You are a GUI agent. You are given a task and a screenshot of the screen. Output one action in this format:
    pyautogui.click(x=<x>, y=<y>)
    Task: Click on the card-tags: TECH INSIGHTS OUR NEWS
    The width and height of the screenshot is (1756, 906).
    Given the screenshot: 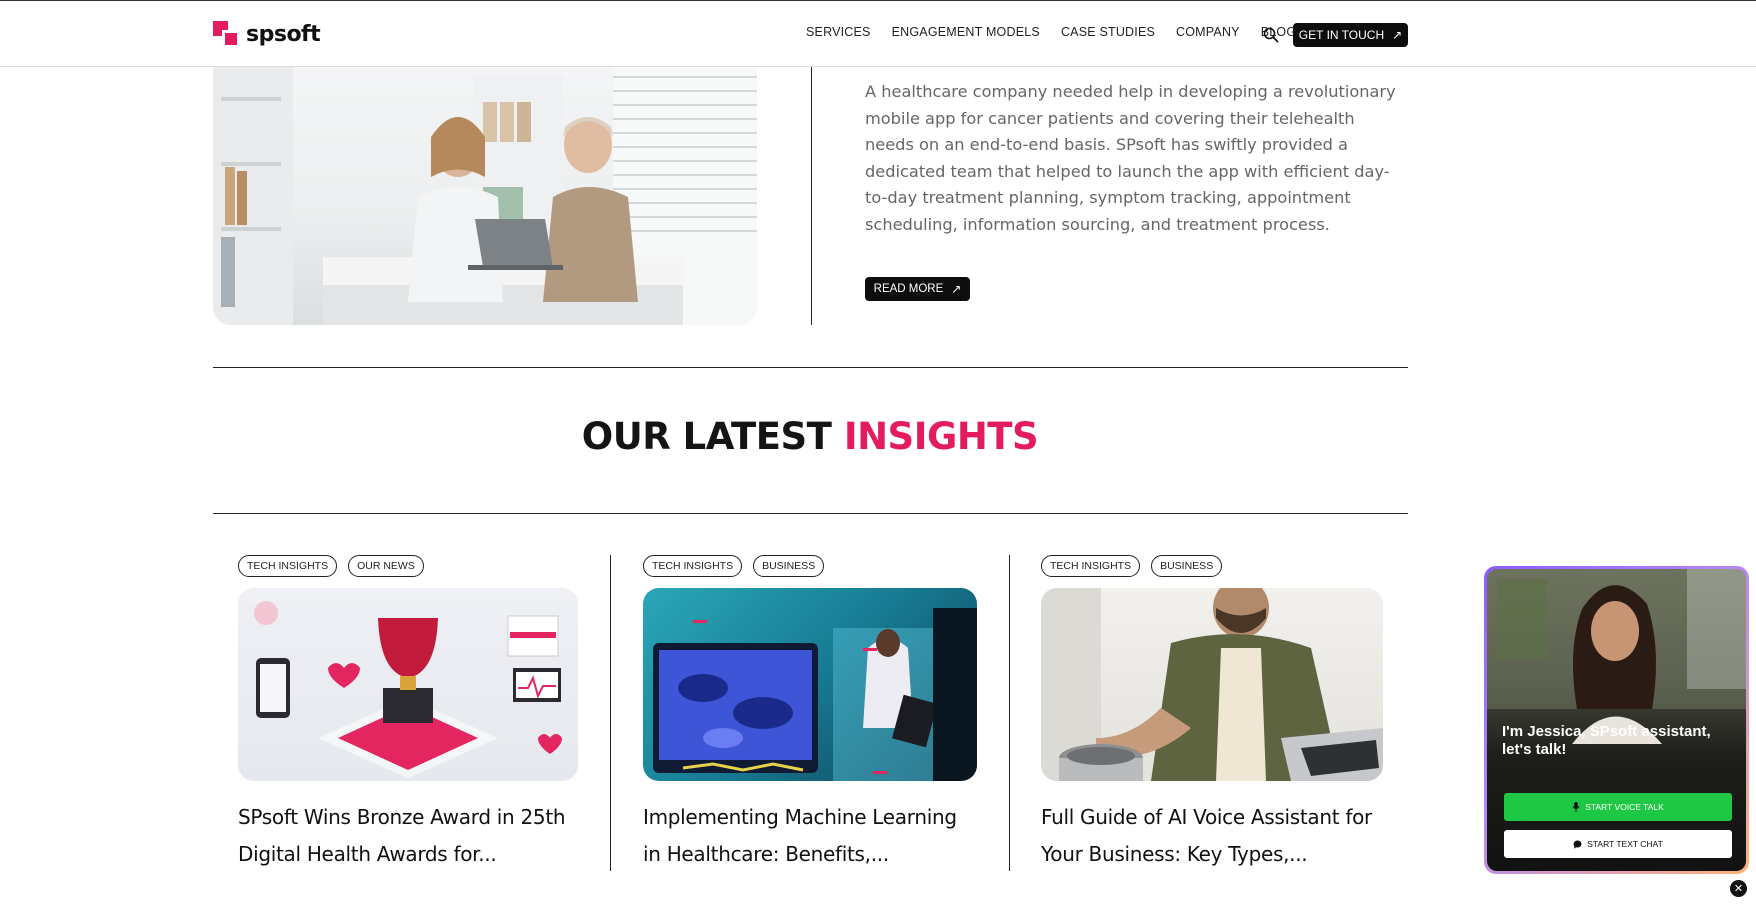 What is the action you would take?
    pyautogui.click(x=408, y=566)
    